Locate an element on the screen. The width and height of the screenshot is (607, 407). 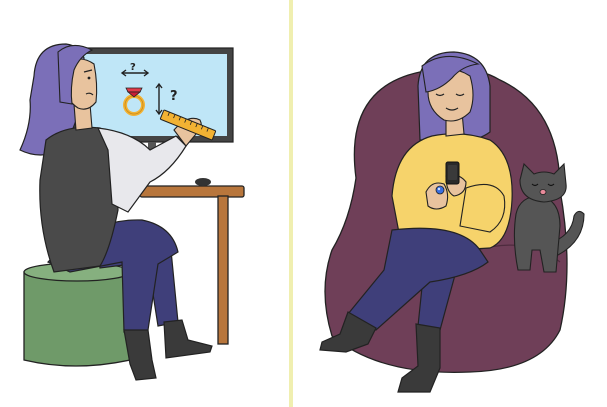
blue-ring-icon is located at coordinates (440, 190).